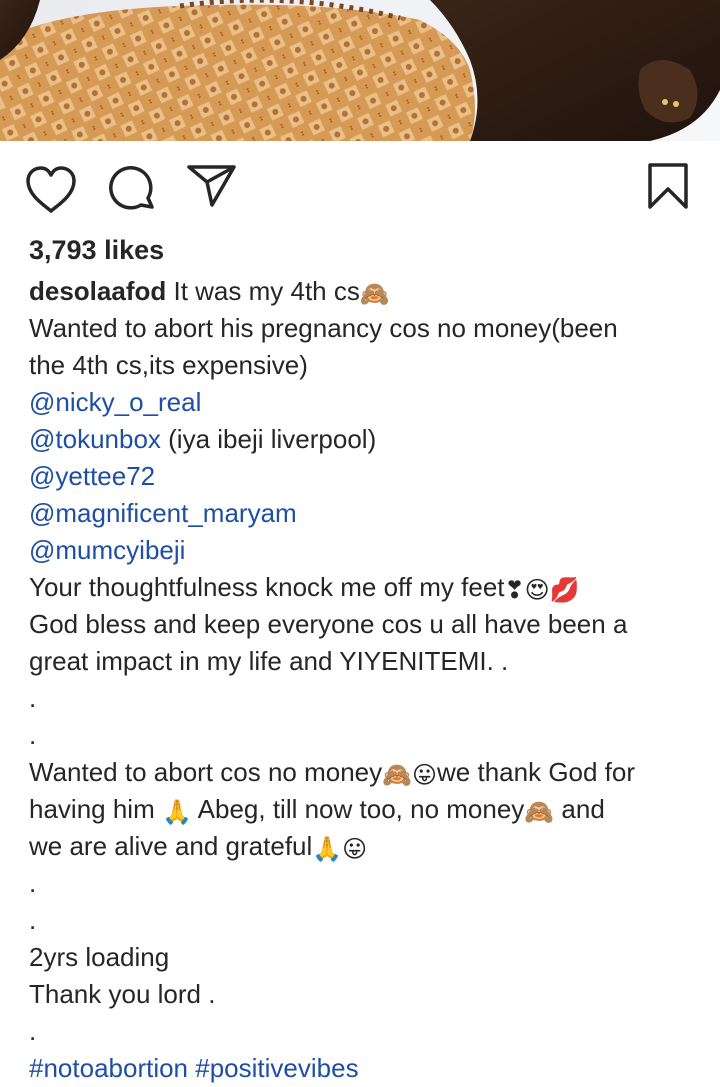 The width and height of the screenshot is (720, 1087). I want to click on praying-hands-tongue-icon: 🙏😛, so click(340, 849).